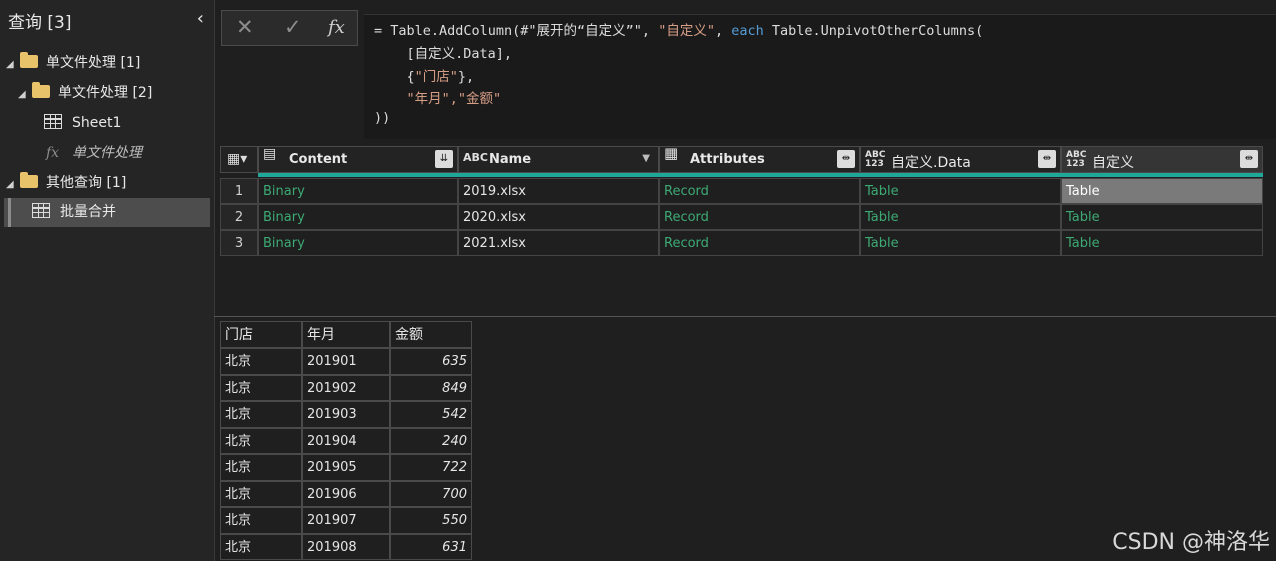  Describe the element at coordinates (436, 77) in the screenshot. I see `formula-string: "门店"` at that location.